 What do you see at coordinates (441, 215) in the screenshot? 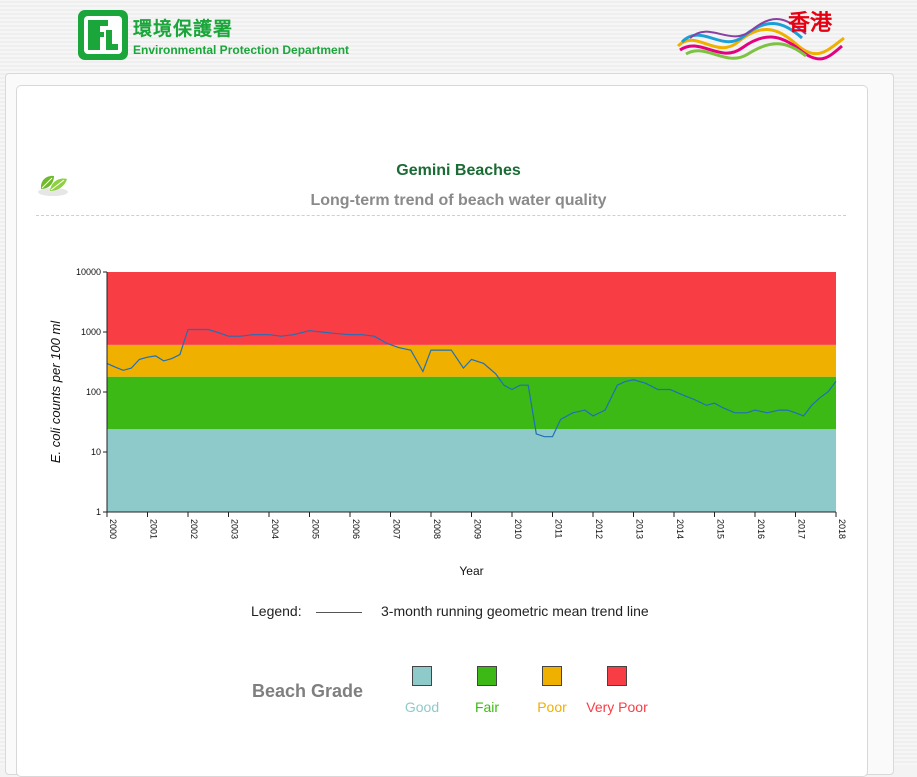
I see `title-separator` at bounding box center [441, 215].